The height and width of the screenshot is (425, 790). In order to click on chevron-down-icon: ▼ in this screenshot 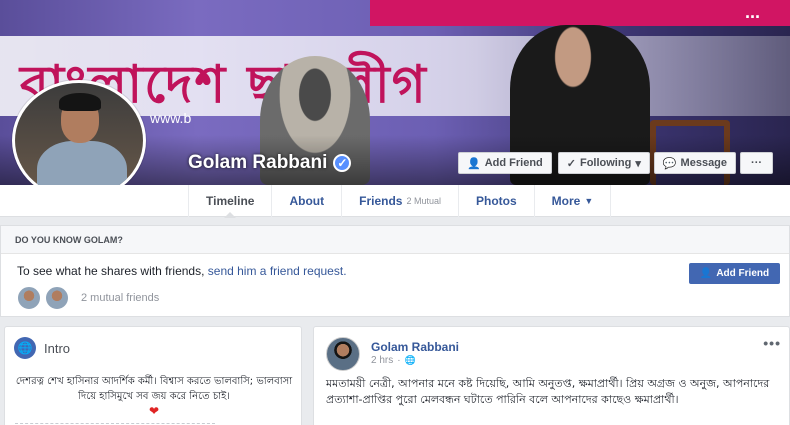, I will do `click(589, 201)`.